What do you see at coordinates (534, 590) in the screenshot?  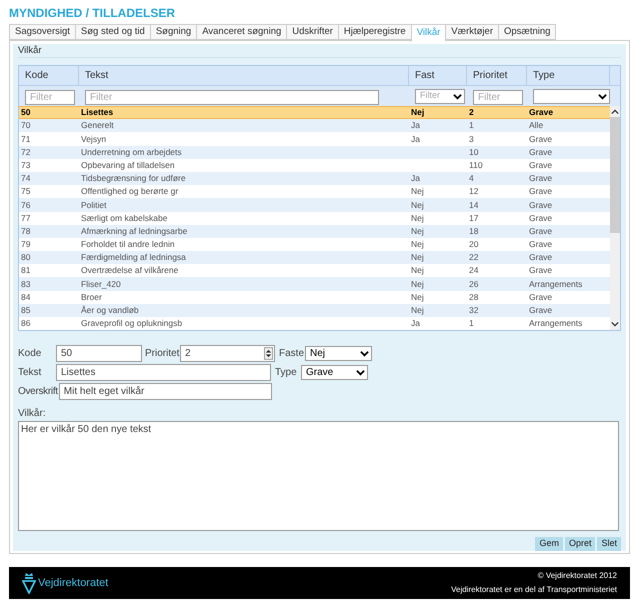 I see `footer-note: Vejdirektoratet er en del af Transportministeriet` at bounding box center [534, 590].